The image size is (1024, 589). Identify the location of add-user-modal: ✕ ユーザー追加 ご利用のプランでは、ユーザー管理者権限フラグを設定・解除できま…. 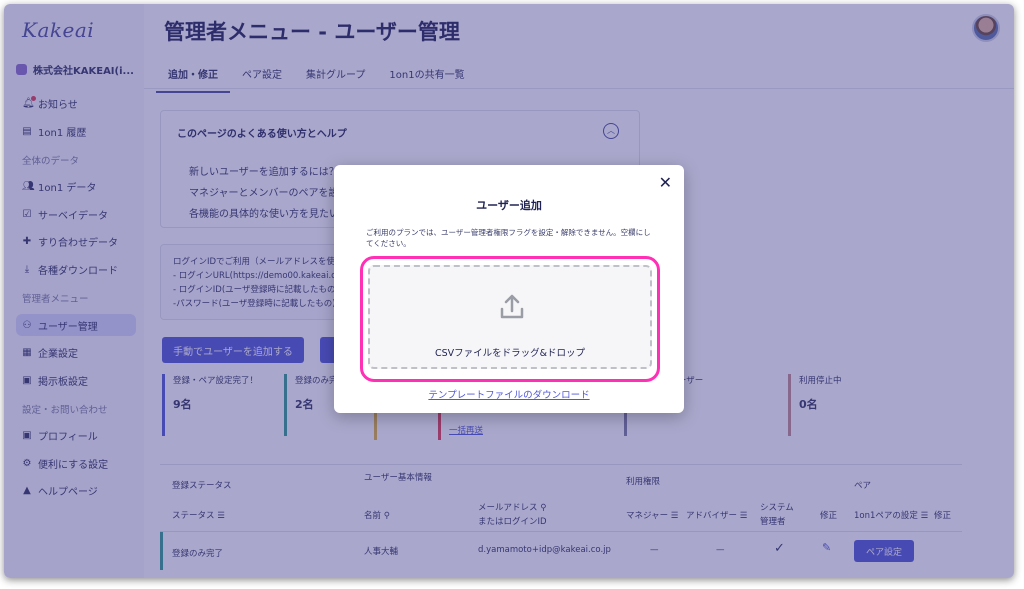
(509, 289).